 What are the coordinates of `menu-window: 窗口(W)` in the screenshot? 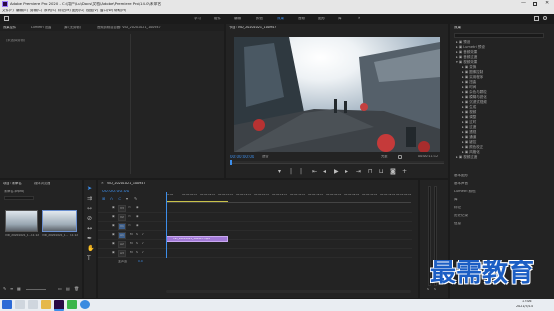 It's located at (106, 11).